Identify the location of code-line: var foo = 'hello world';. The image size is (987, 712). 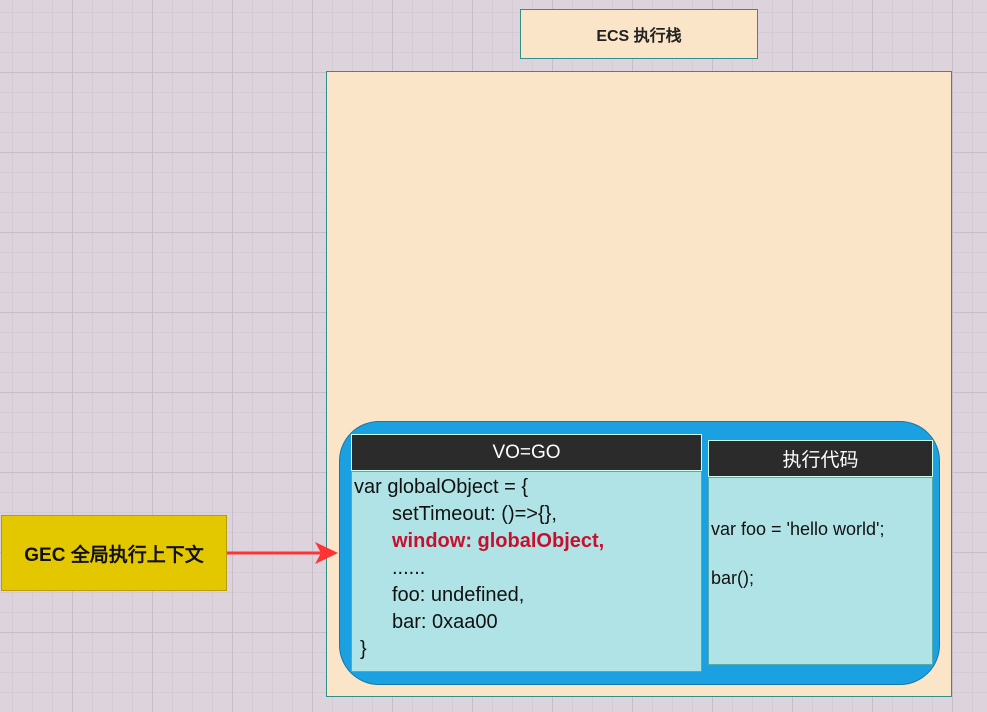
(798, 529).